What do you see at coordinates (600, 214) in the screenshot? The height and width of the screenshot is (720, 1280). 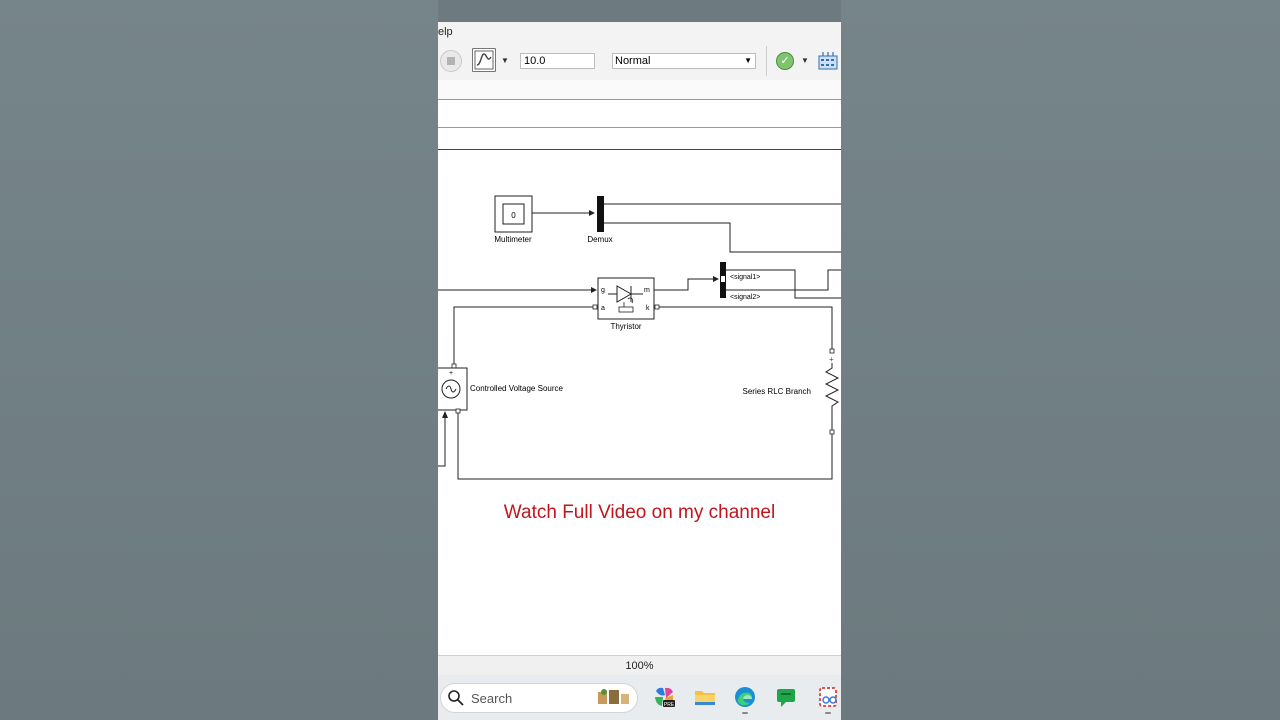 I see `demux-block` at bounding box center [600, 214].